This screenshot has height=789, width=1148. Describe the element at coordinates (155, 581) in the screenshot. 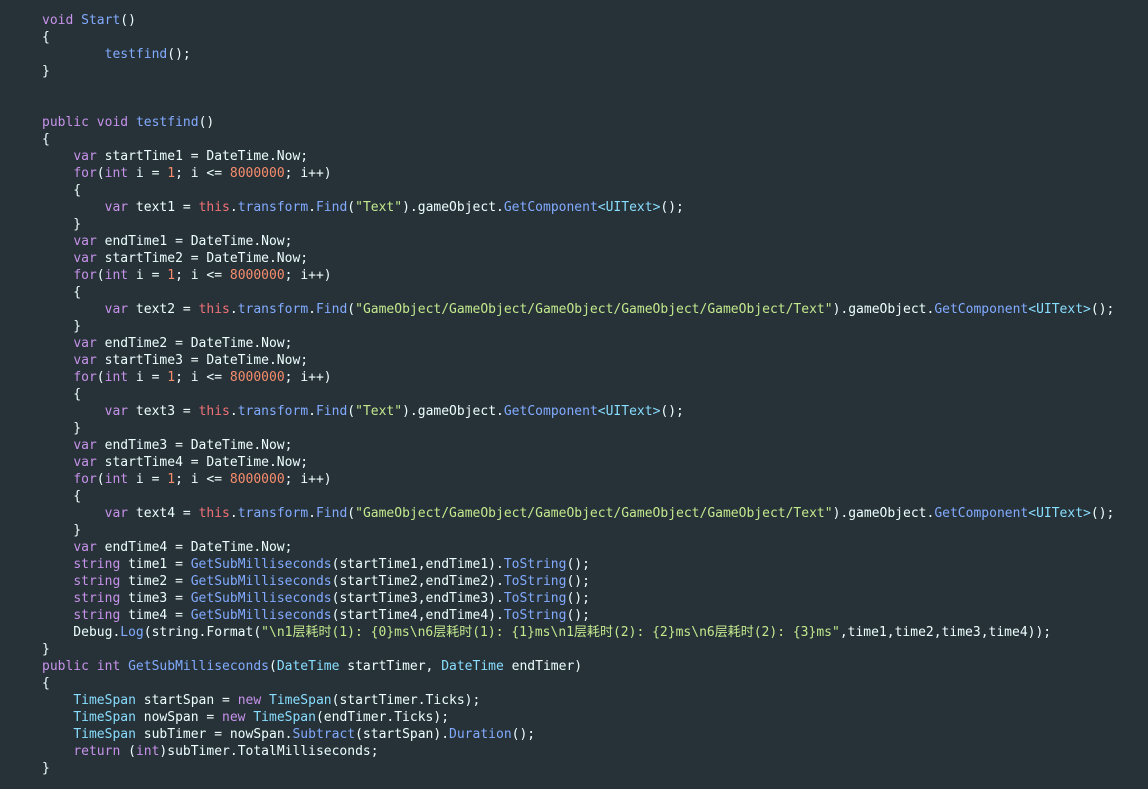

I see `code-token: time2 =` at that location.